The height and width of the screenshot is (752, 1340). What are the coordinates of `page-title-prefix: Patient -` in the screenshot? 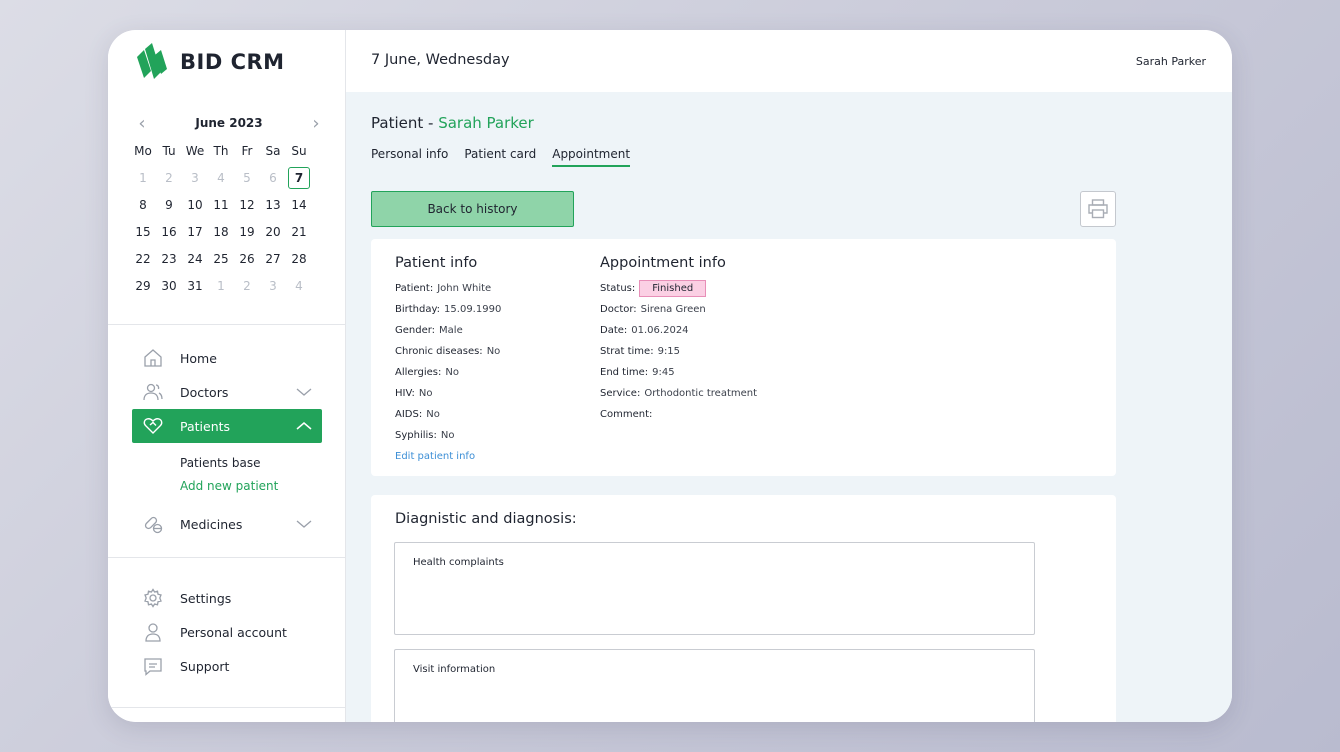 It's located at (405, 123).